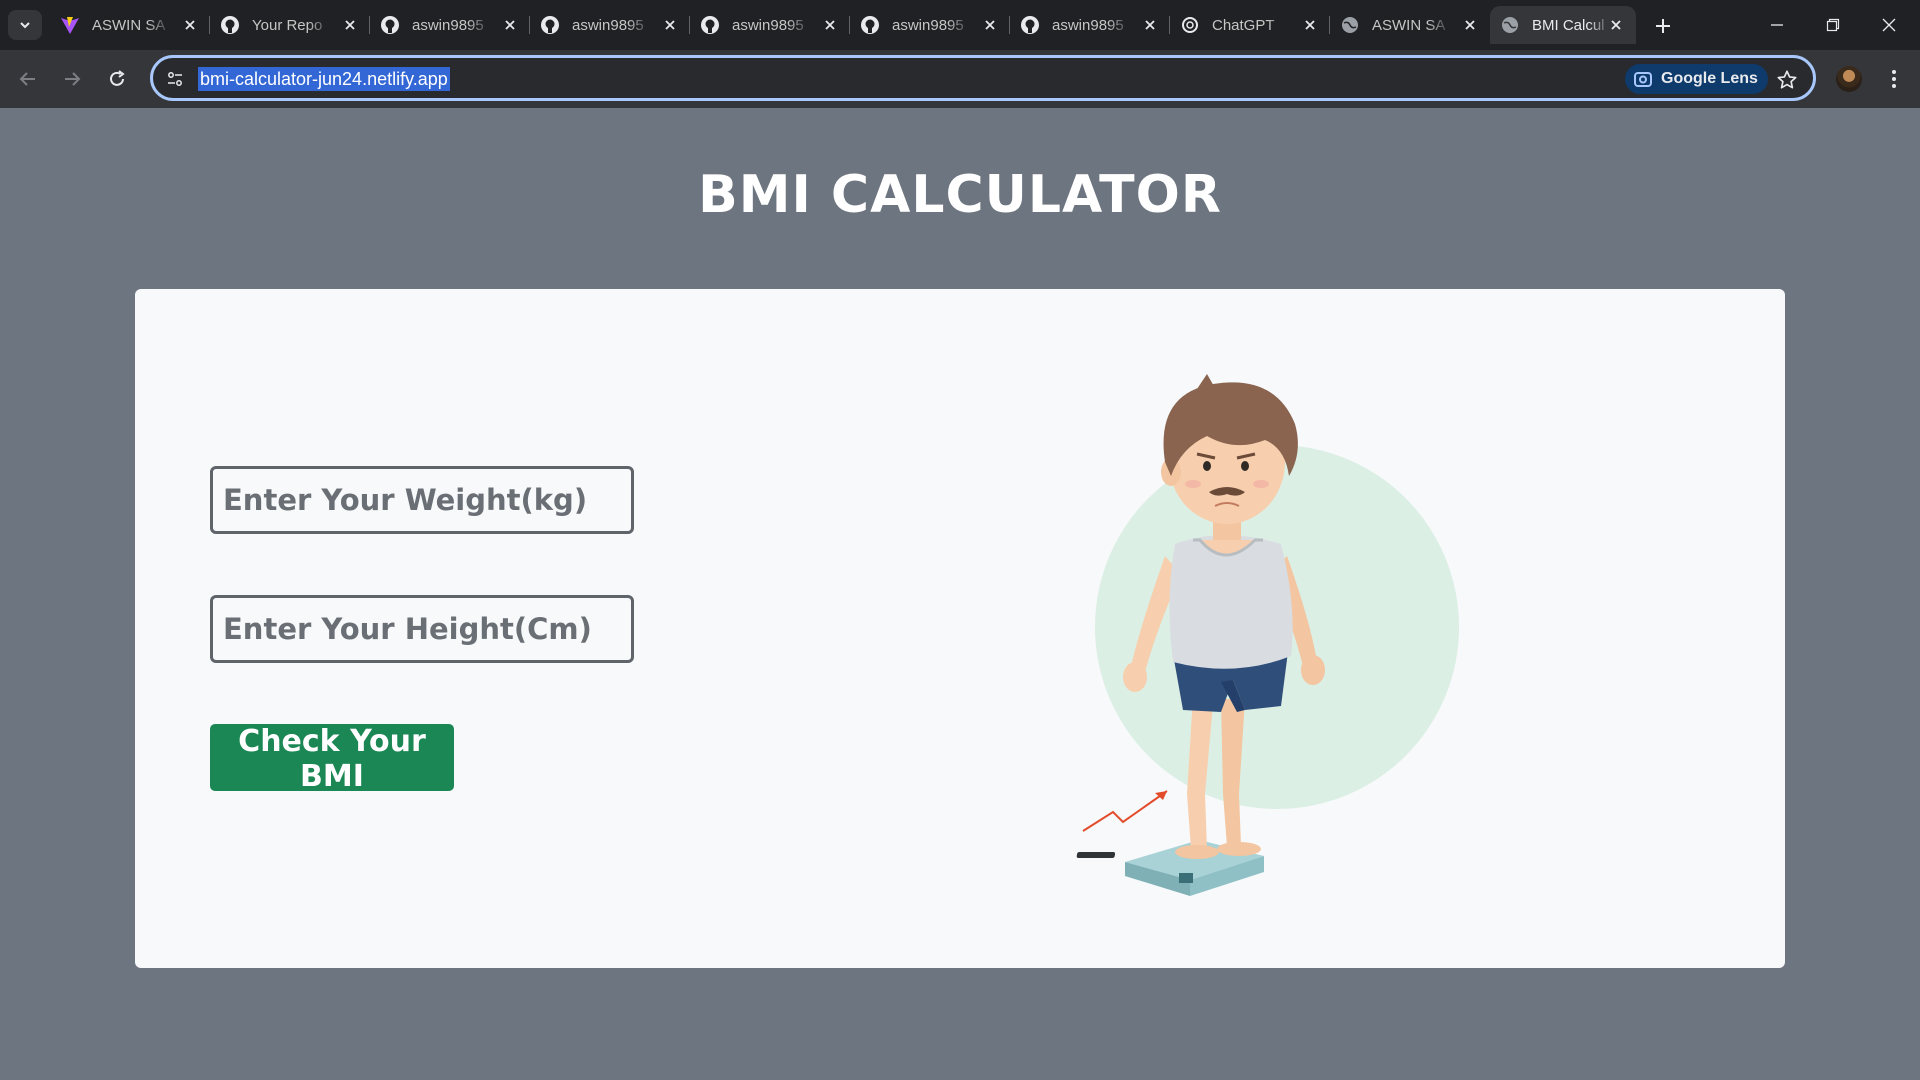 This screenshot has height=1080, width=1920. I want to click on tab-search-button, so click(25, 25).